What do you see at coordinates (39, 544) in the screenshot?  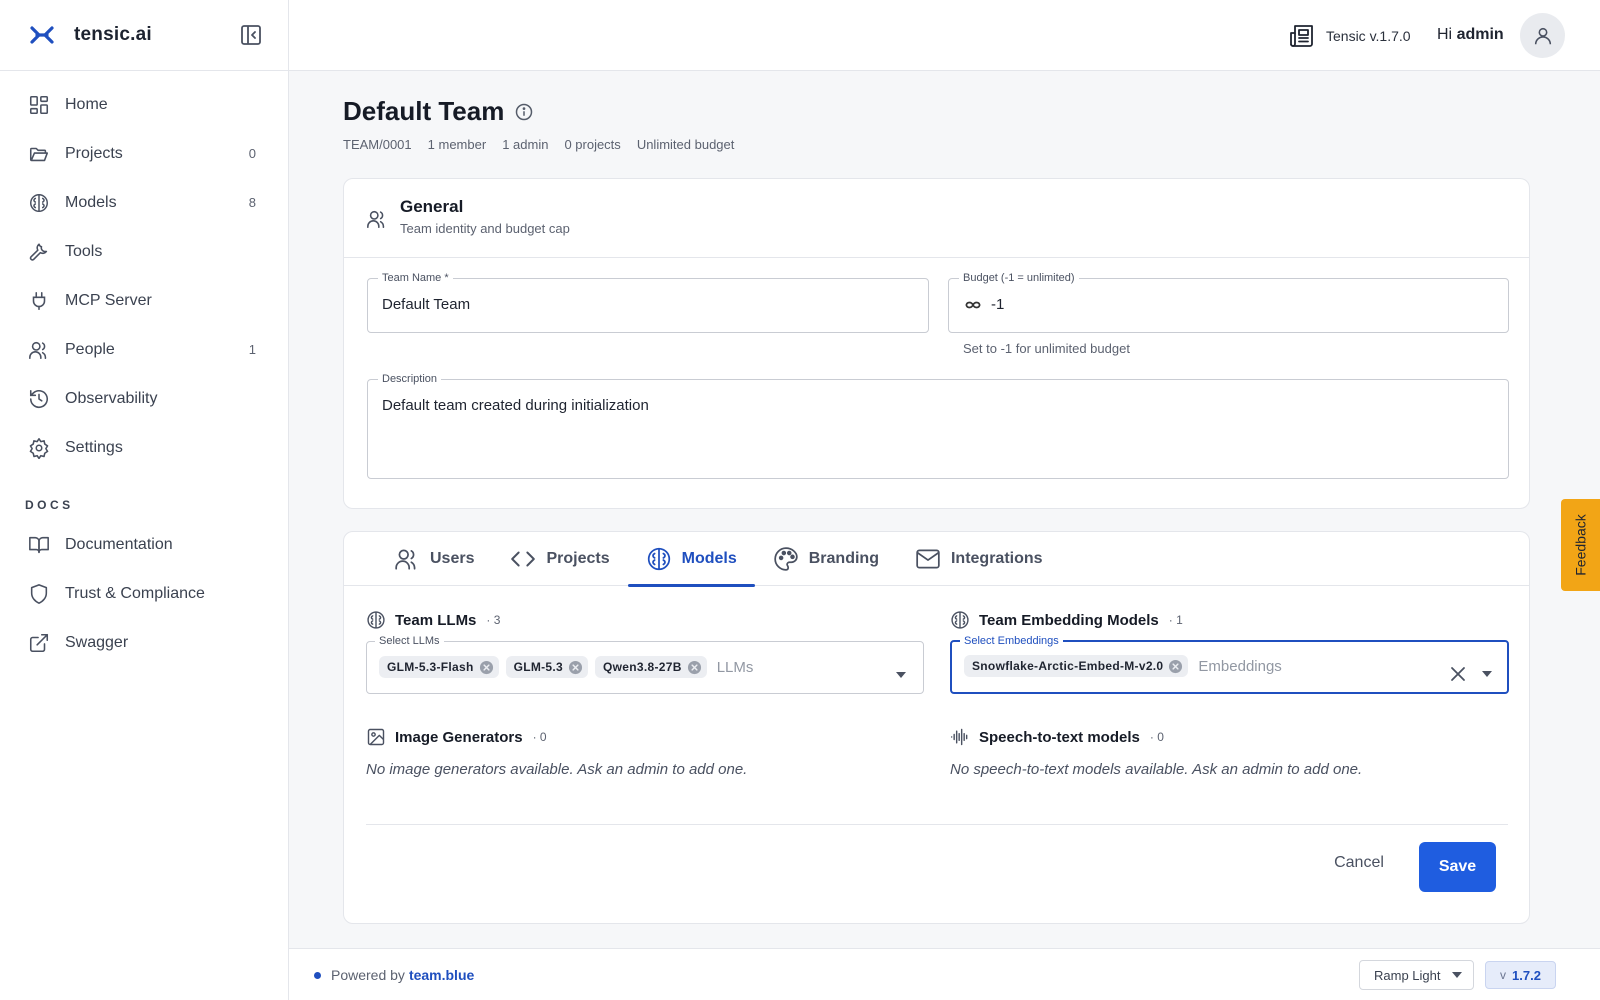 I see `book-icon` at bounding box center [39, 544].